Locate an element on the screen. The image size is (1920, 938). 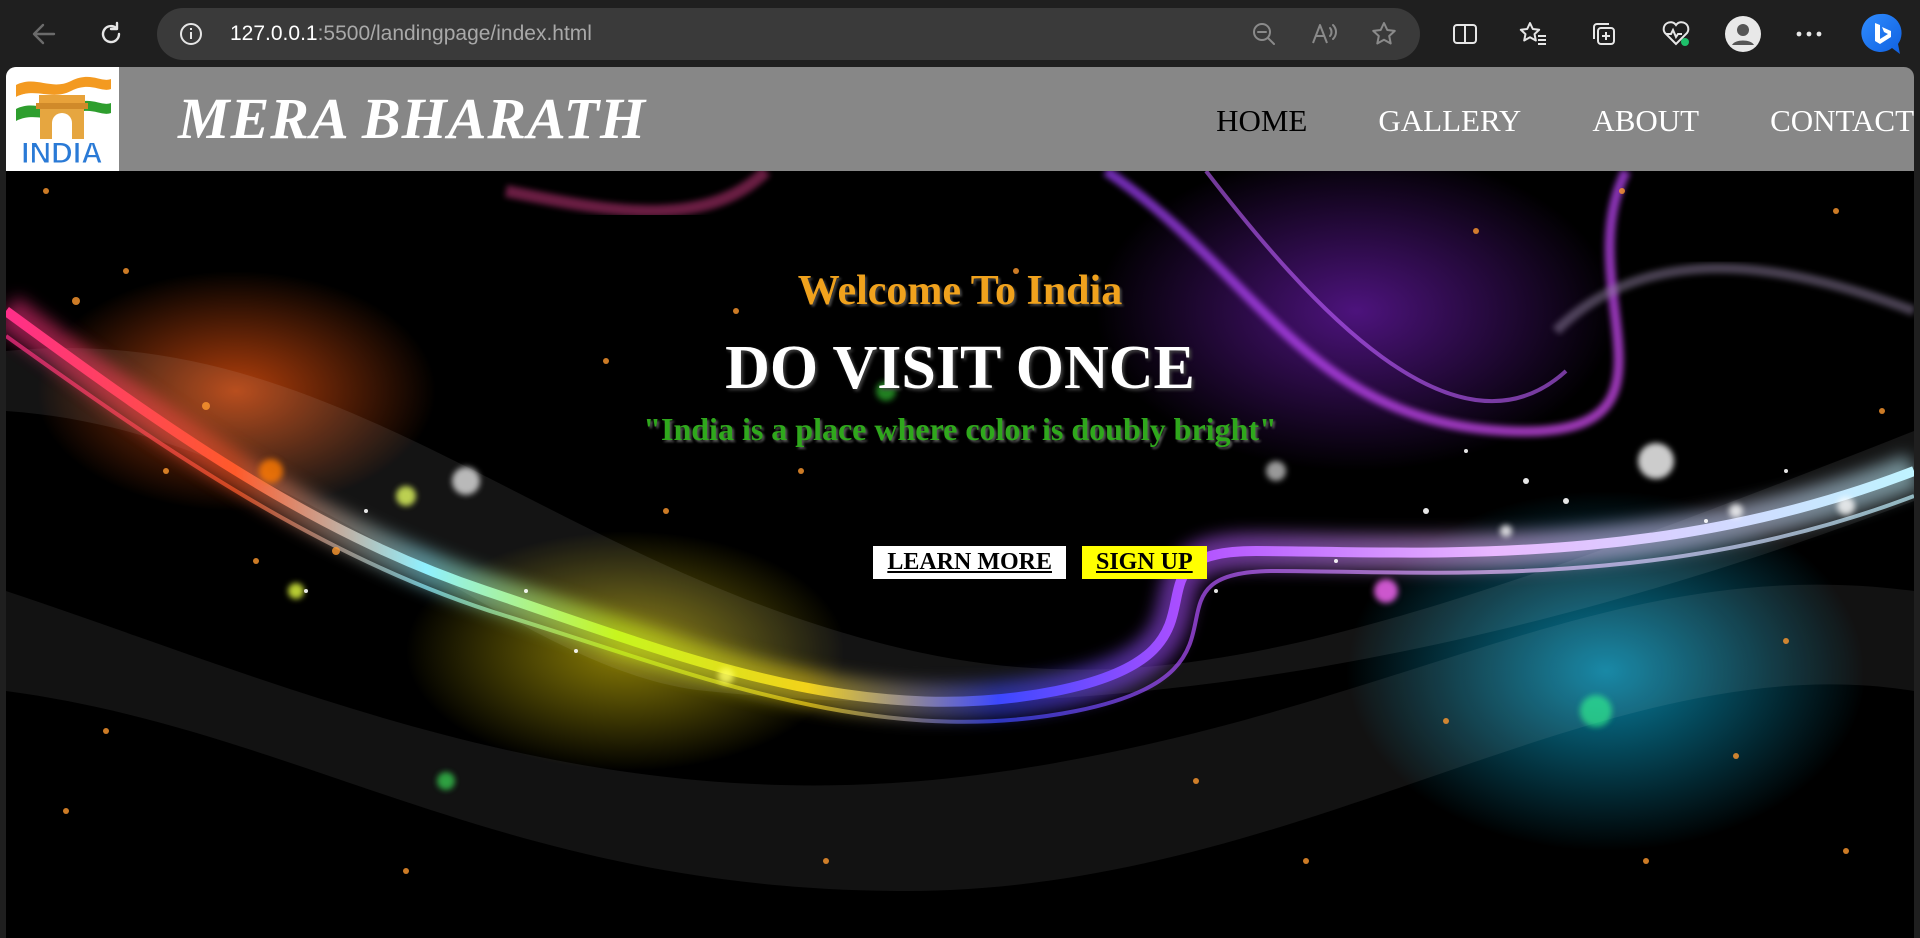
brand-title: MERA BHARATH is located at coordinates (412, 118).